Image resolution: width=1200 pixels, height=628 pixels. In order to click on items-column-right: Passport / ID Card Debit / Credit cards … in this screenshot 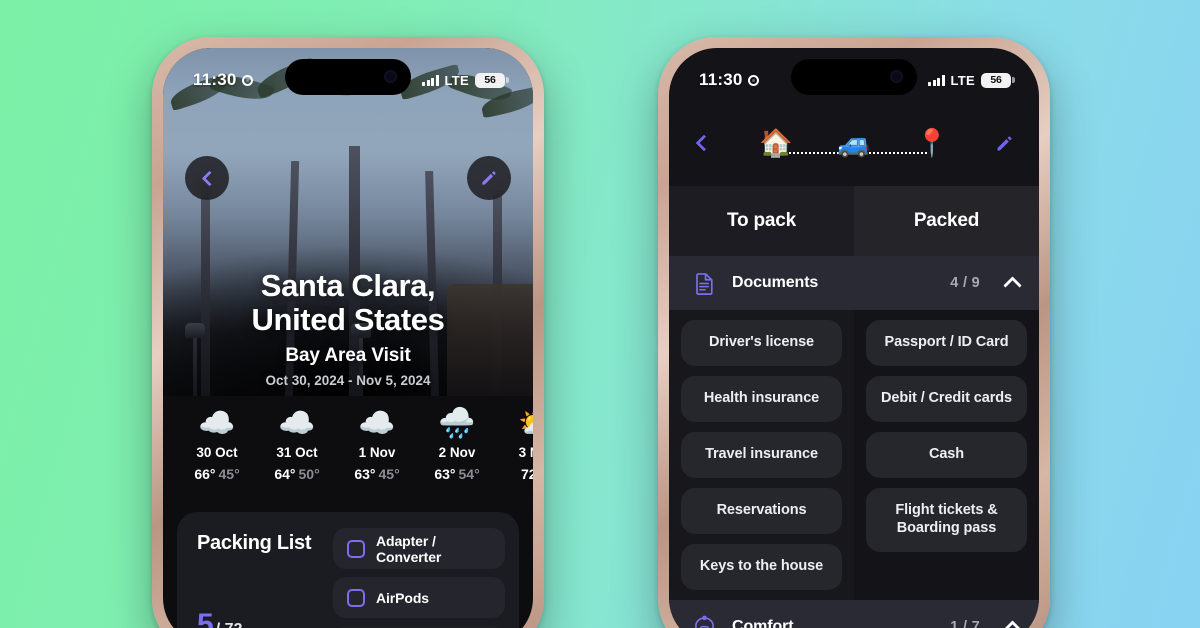, I will do `click(946, 455)`.